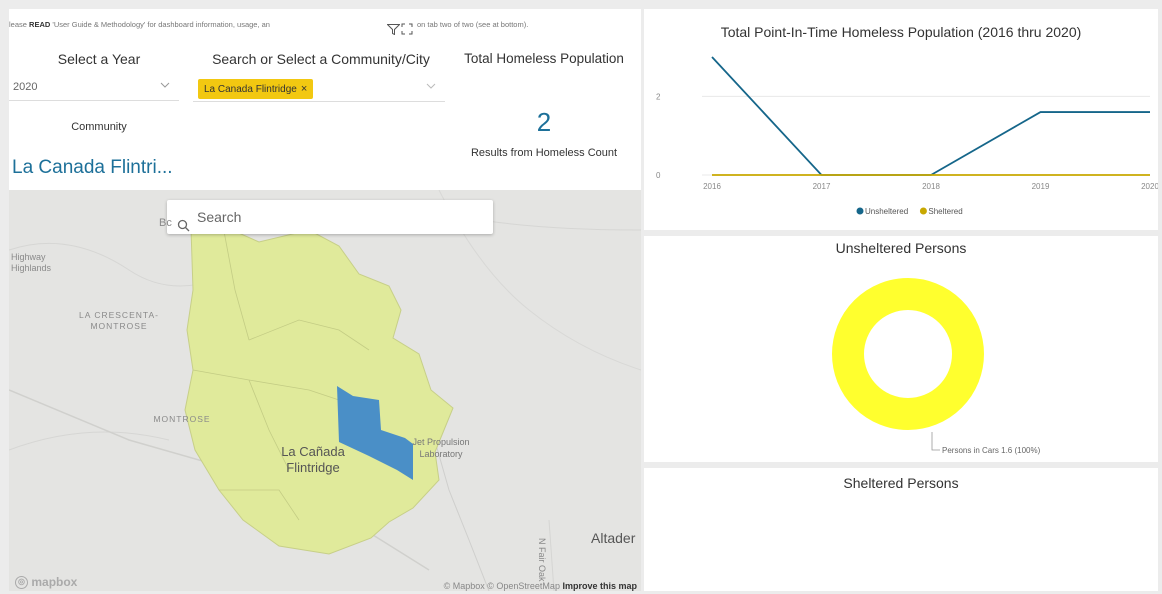 Image resolution: width=1162 pixels, height=594 pixels. What do you see at coordinates (599, 586) in the screenshot?
I see `improve-map-link: Improve this map` at bounding box center [599, 586].